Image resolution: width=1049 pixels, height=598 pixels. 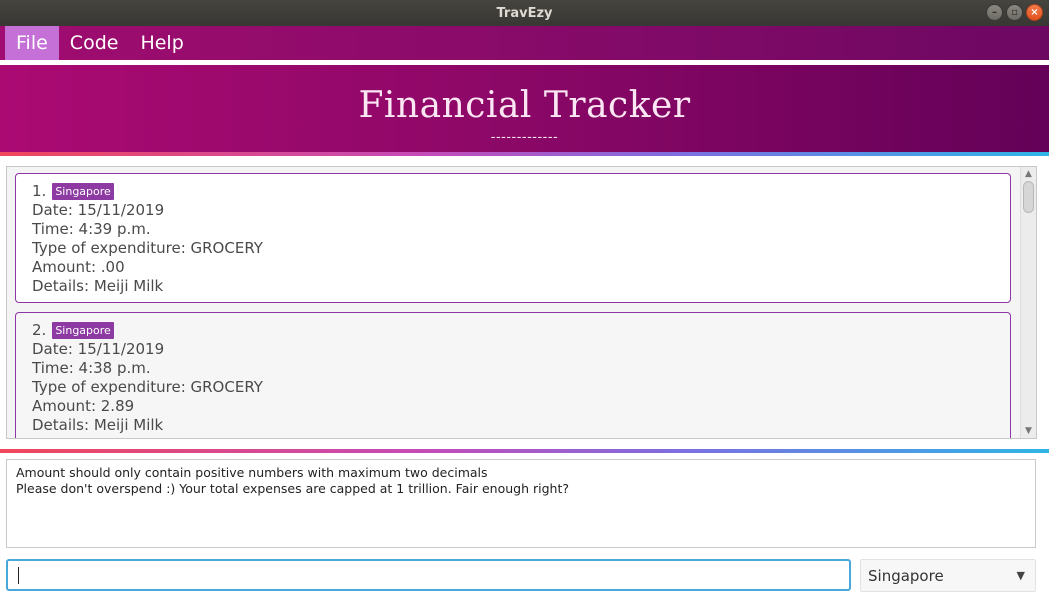 I want to click on page-header: Financial Tracker -------------, so click(x=524, y=109).